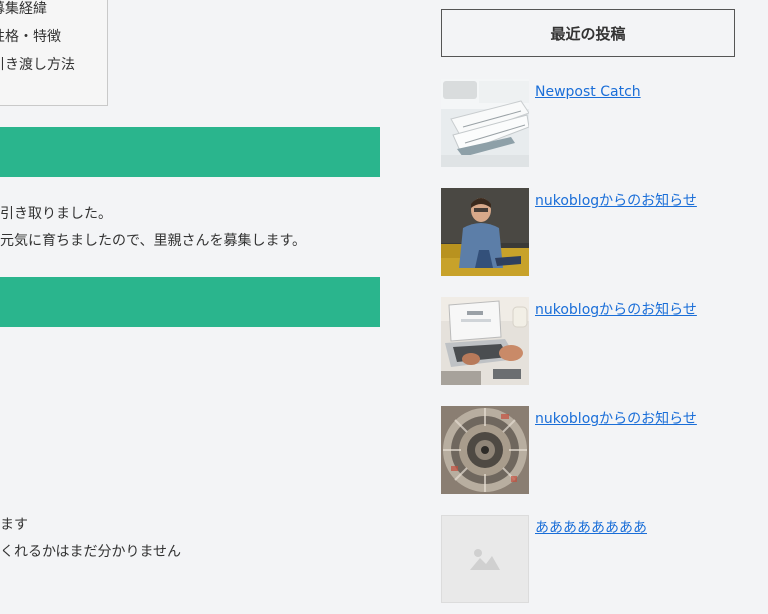 The height and width of the screenshot is (614, 768). What do you see at coordinates (56, 214) in the screenshot?
I see `body-text: 引き取りました。` at bounding box center [56, 214].